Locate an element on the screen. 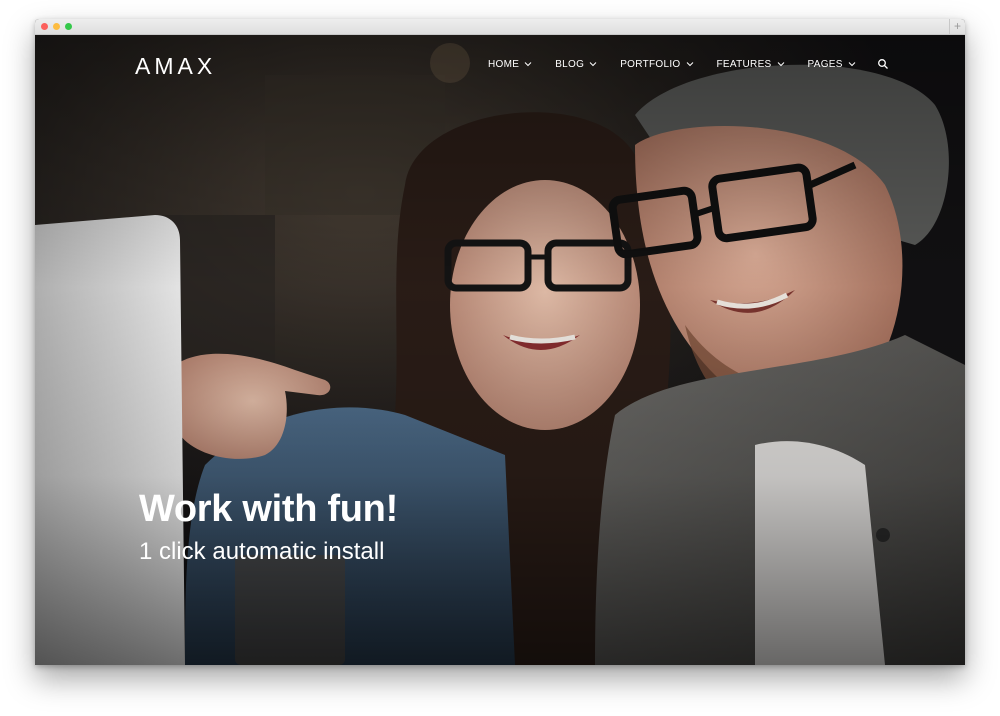  minimize-window-button is located at coordinates (56, 26).